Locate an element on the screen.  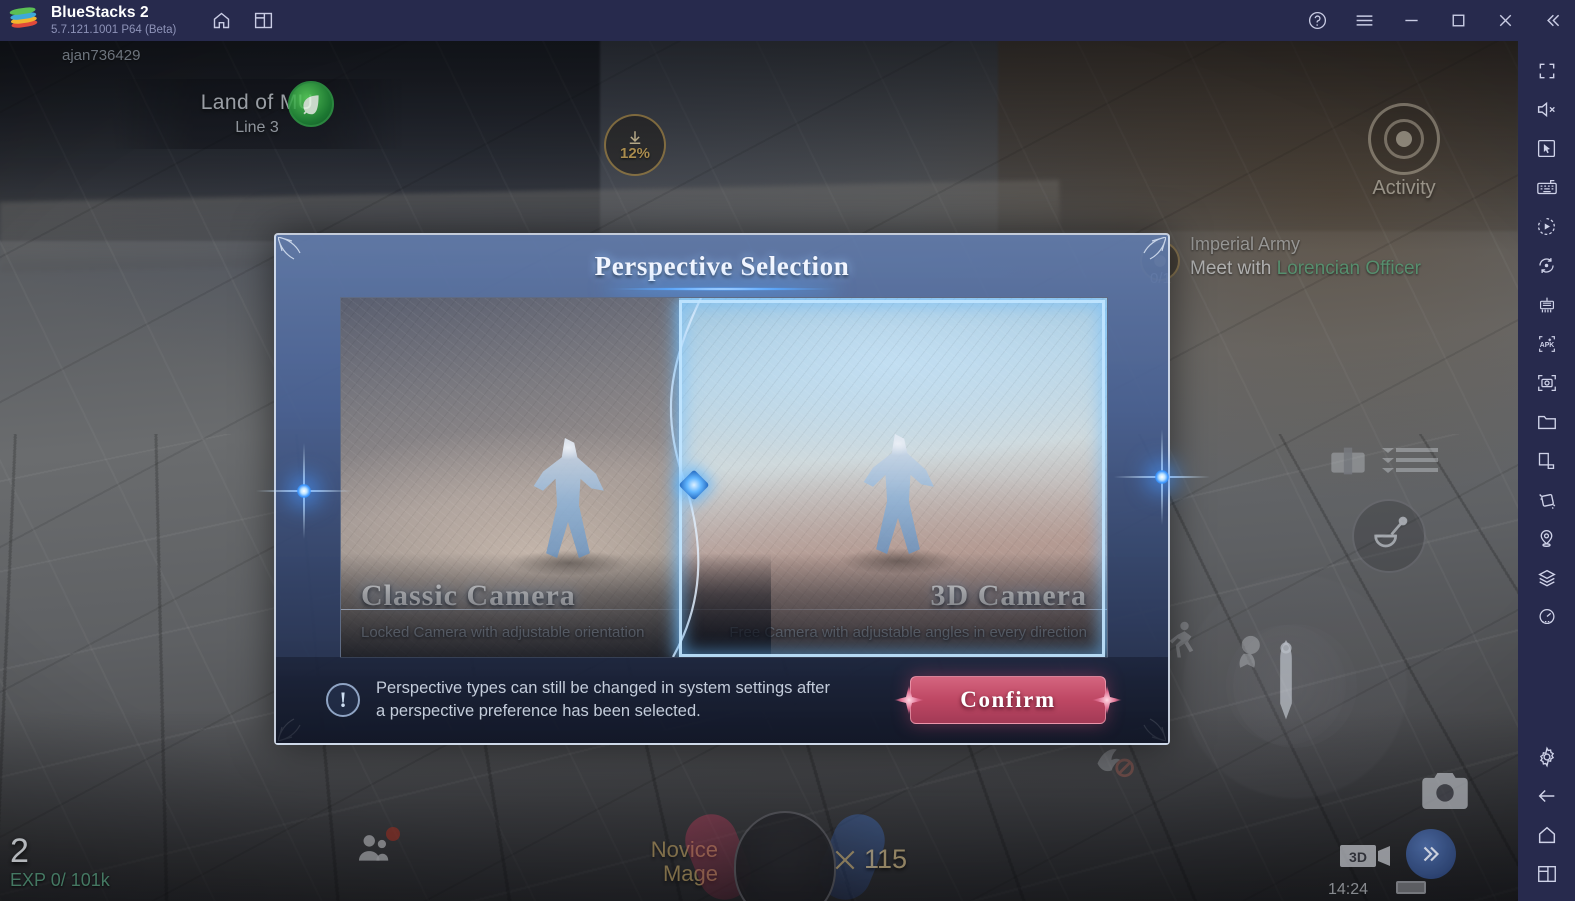
bluestacks-logo-icon is located at coordinates (23, 20).